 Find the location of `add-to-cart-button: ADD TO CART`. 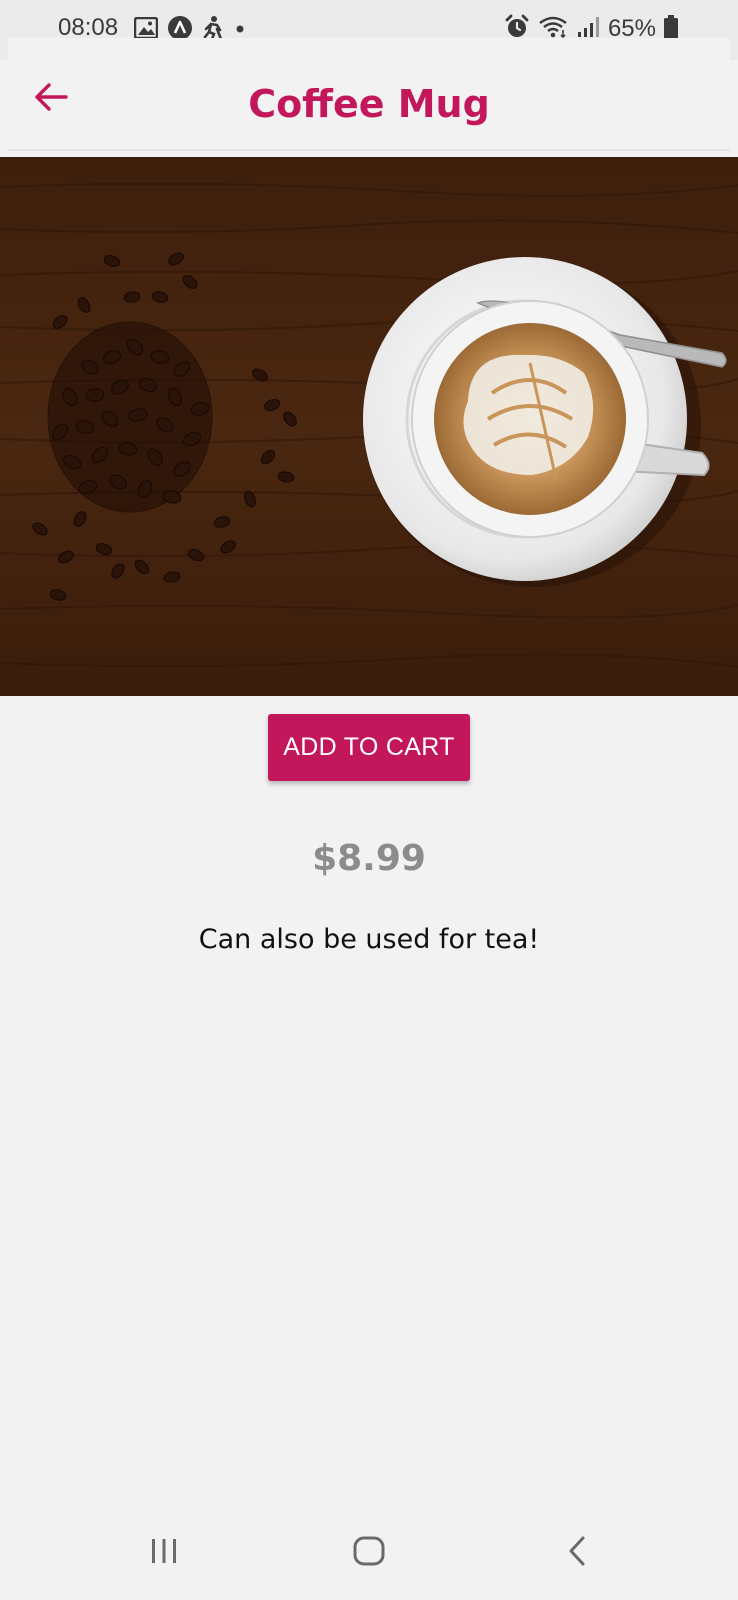

add-to-cart-button: ADD TO CART is located at coordinates (369, 747).